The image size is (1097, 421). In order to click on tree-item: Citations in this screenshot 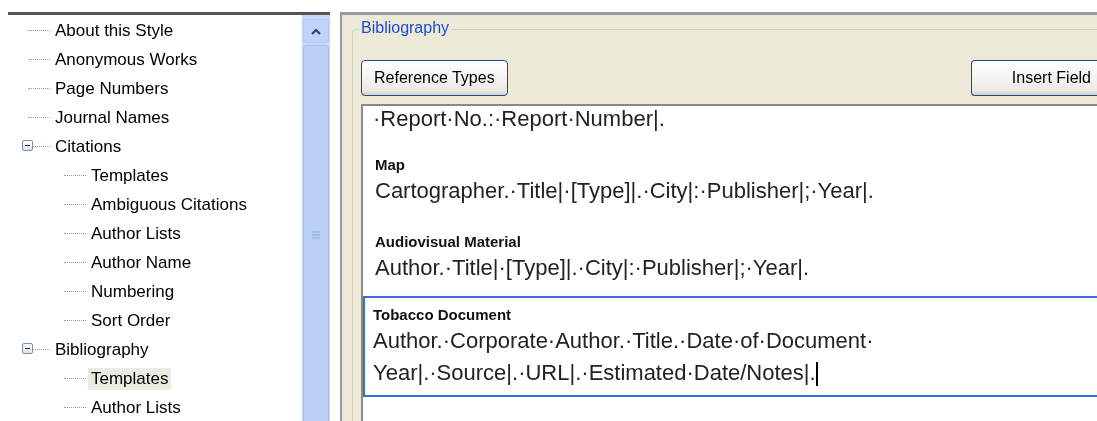, I will do `click(88, 146)`.